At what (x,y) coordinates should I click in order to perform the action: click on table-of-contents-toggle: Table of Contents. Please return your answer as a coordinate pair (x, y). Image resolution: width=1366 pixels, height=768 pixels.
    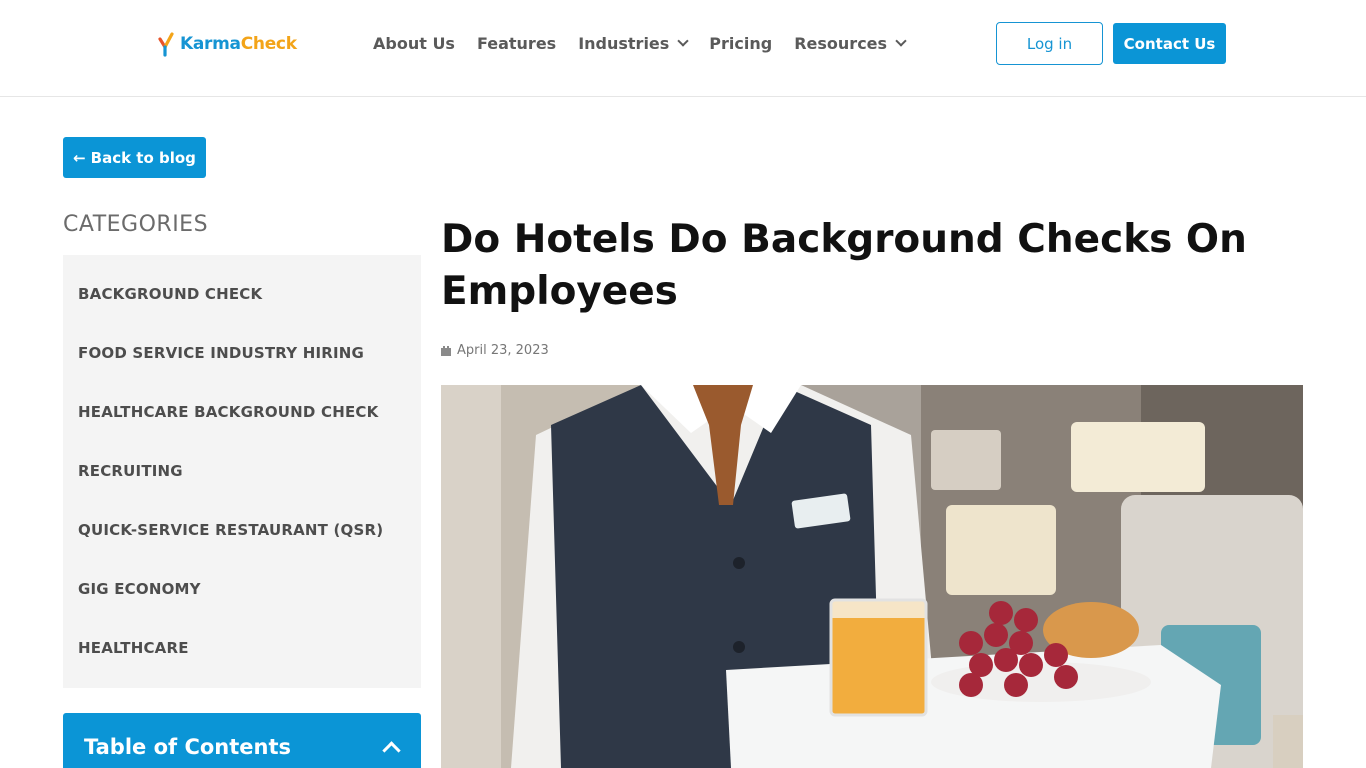
    Looking at the image, I should click on (242, 740).